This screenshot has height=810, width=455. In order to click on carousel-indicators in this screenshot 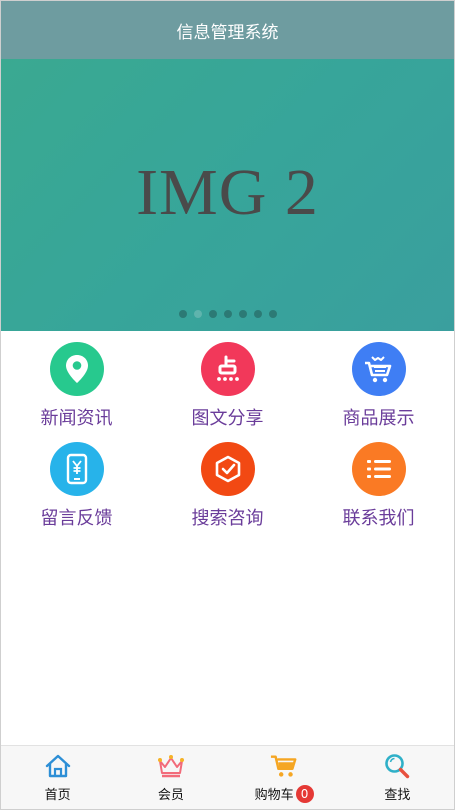, I will do `click(227, 314)`.